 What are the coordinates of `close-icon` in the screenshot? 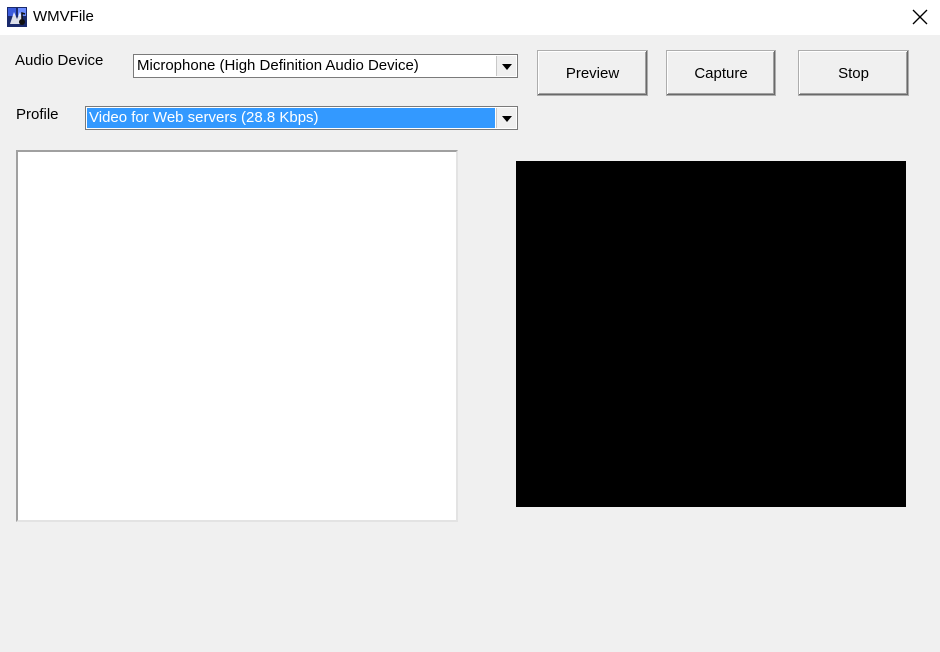 It's located at (920, 17).